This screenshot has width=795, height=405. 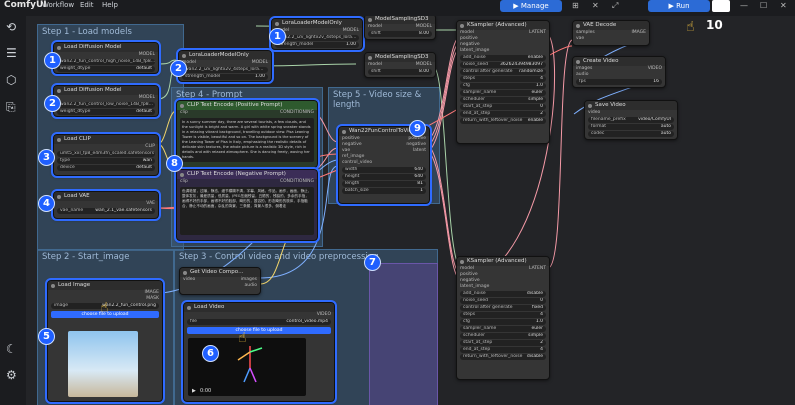 What do you see at coordinates (11, 53) in the screenshot?
I see `queue-list-icon: ☰` at bounding box center [11, 53].